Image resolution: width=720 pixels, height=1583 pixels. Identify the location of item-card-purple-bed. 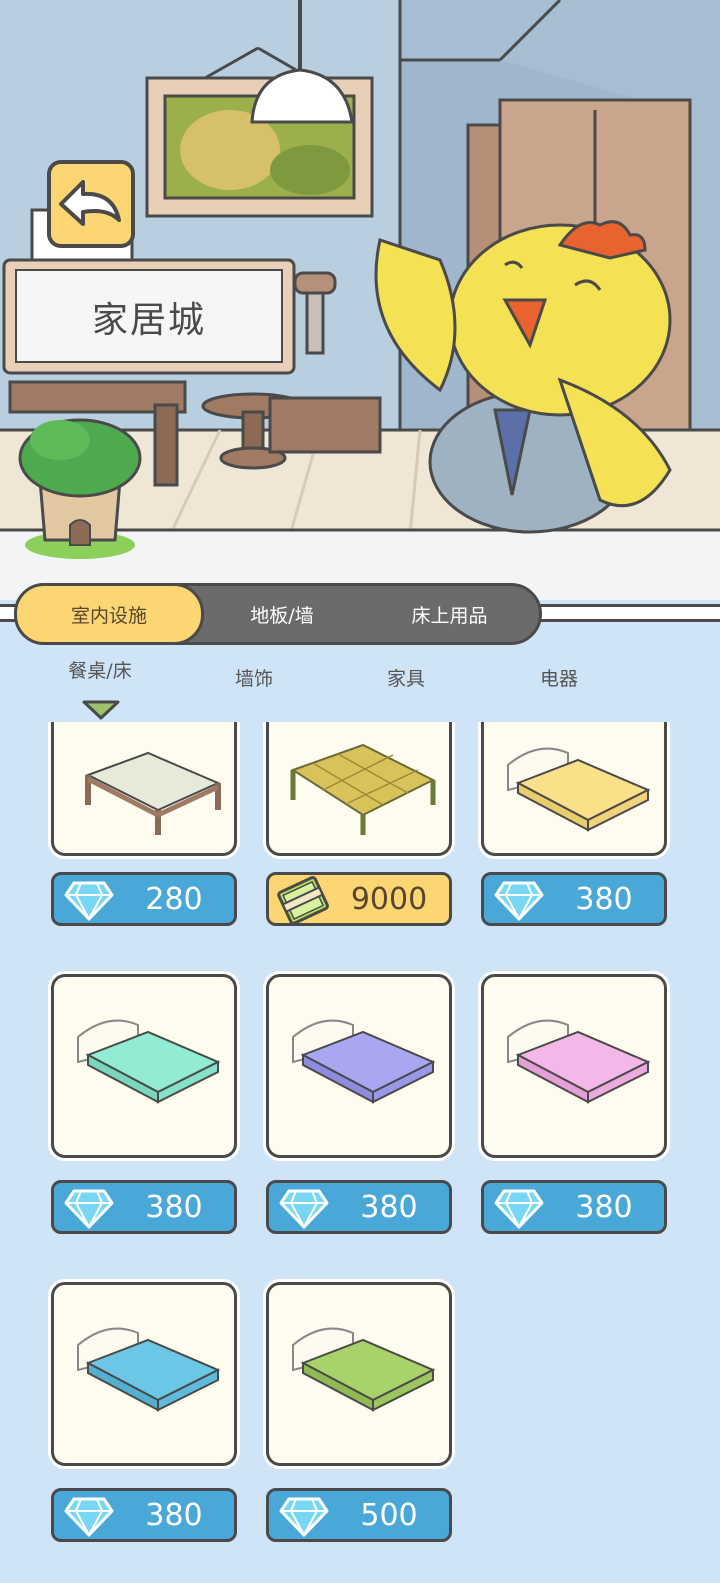
(359, 1066).